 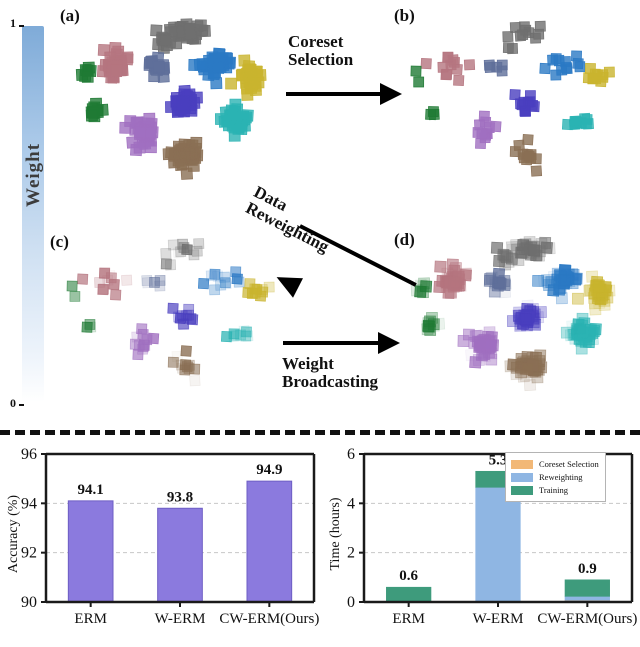 What do you see at coordinates (351, 454) in the screenshot?
I see `svg-text: 6` at bounding box center [351, 454].